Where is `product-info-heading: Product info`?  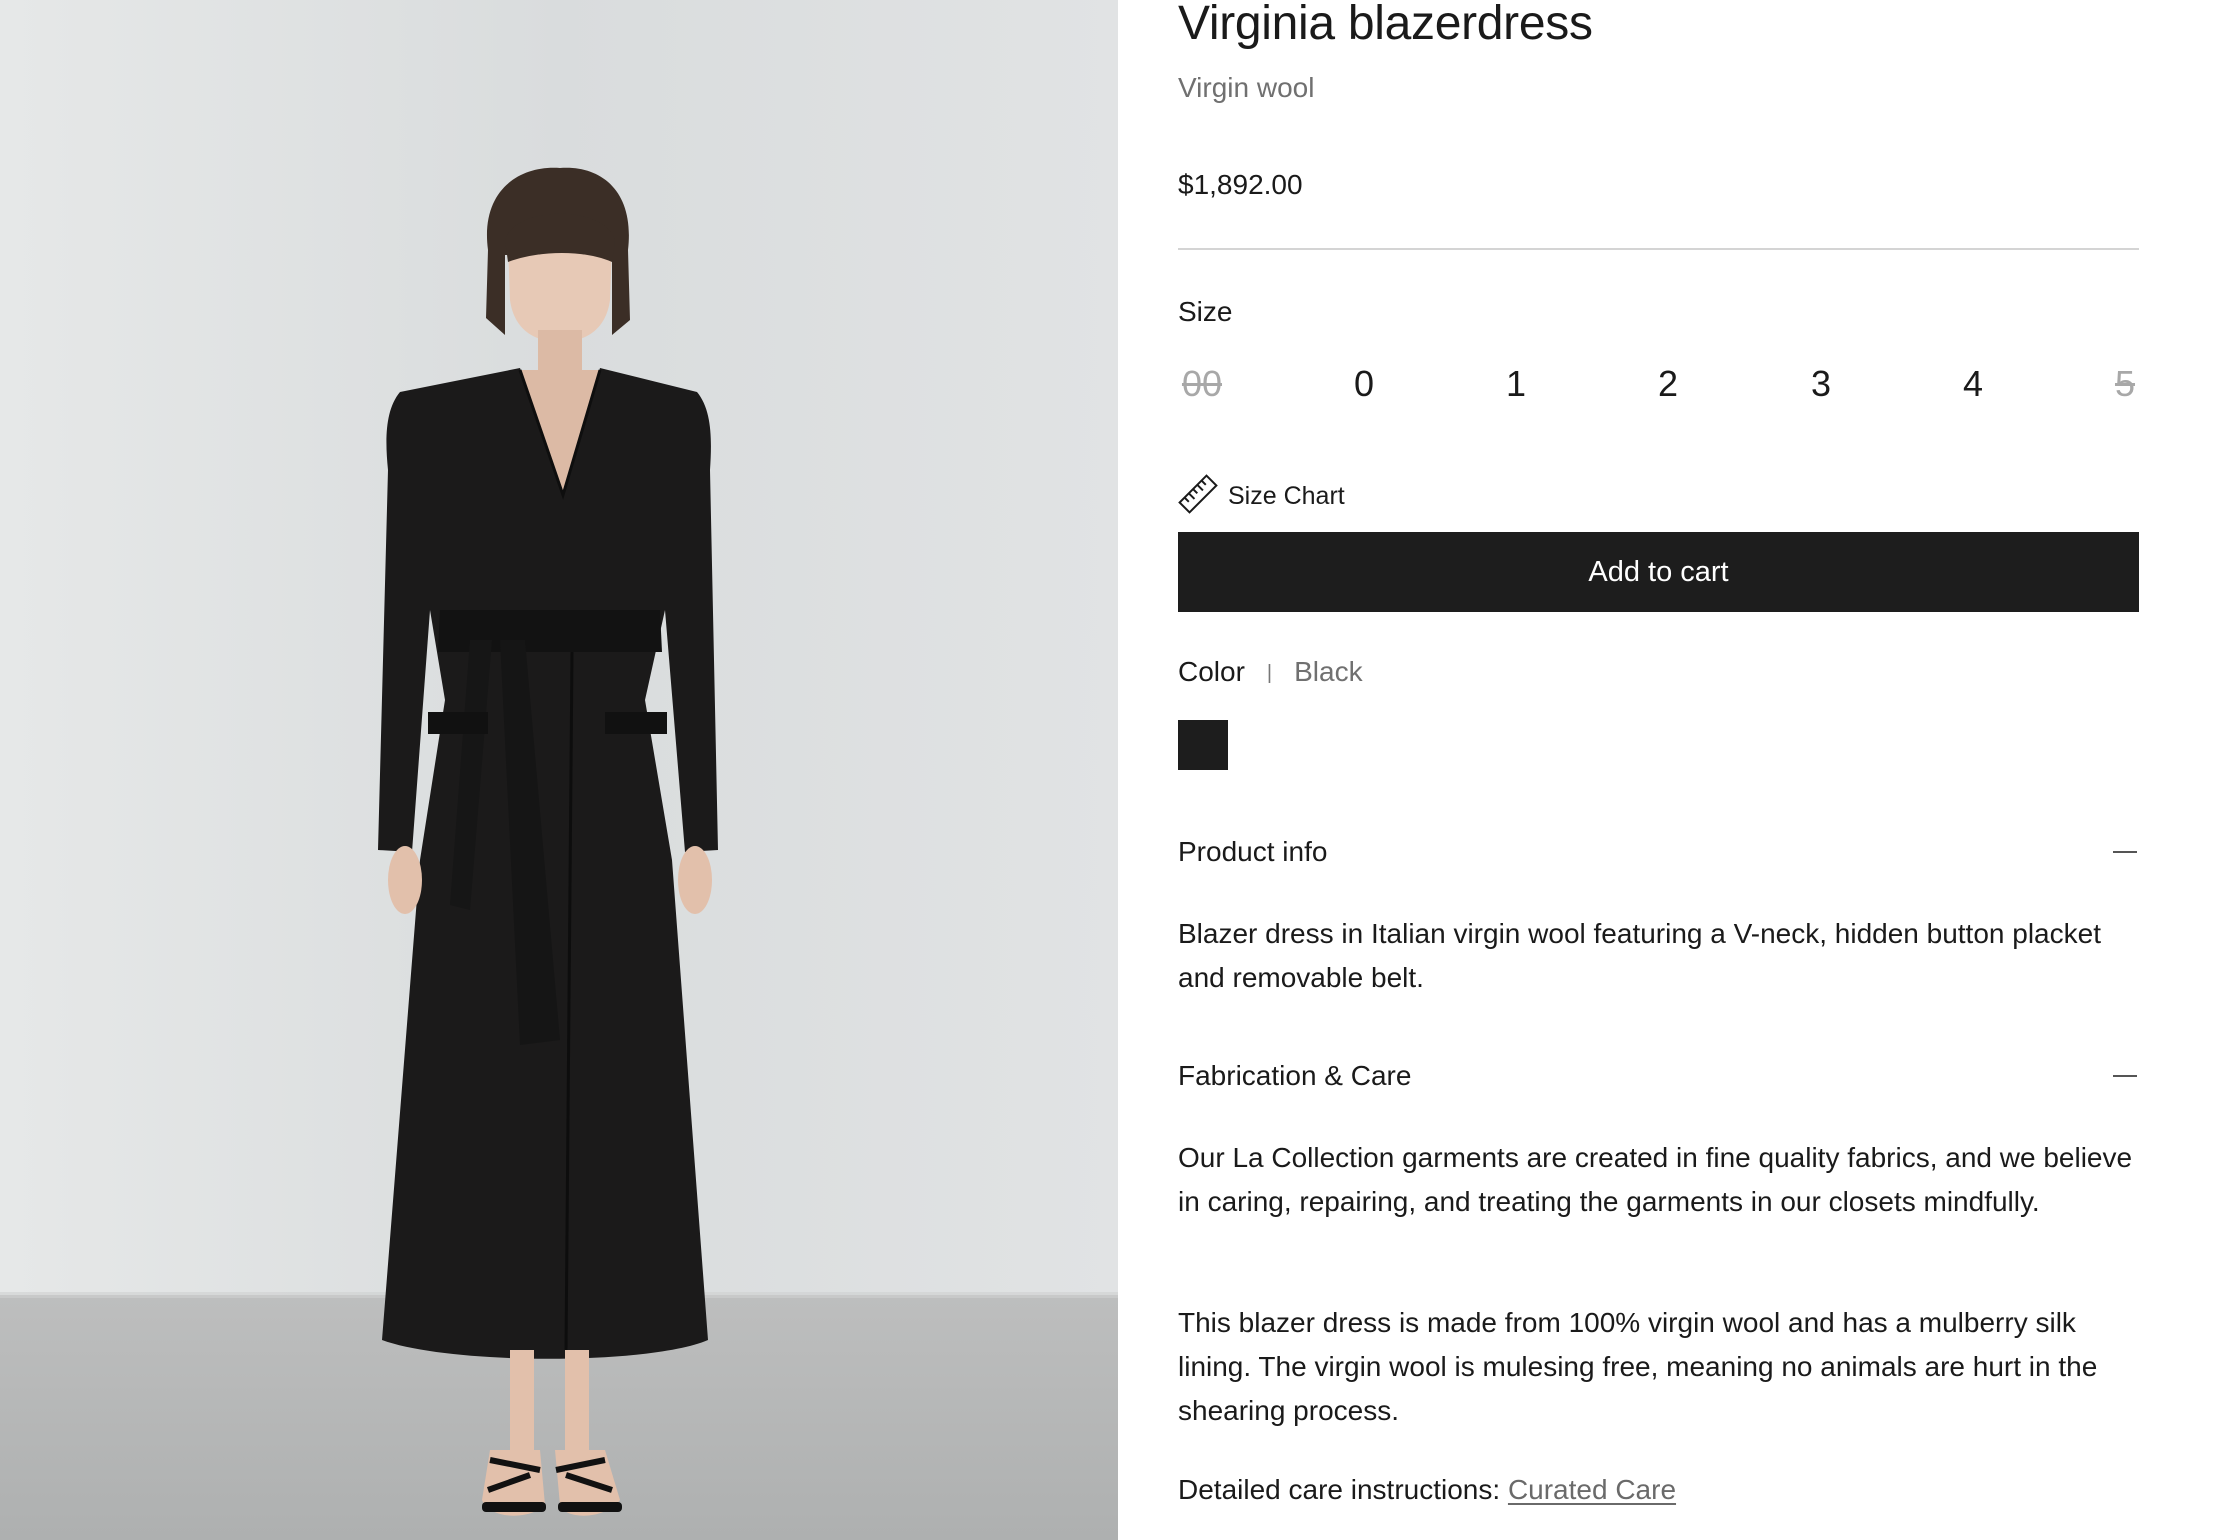
product-info-heading: Product info is located at coordinates (1253, 851).